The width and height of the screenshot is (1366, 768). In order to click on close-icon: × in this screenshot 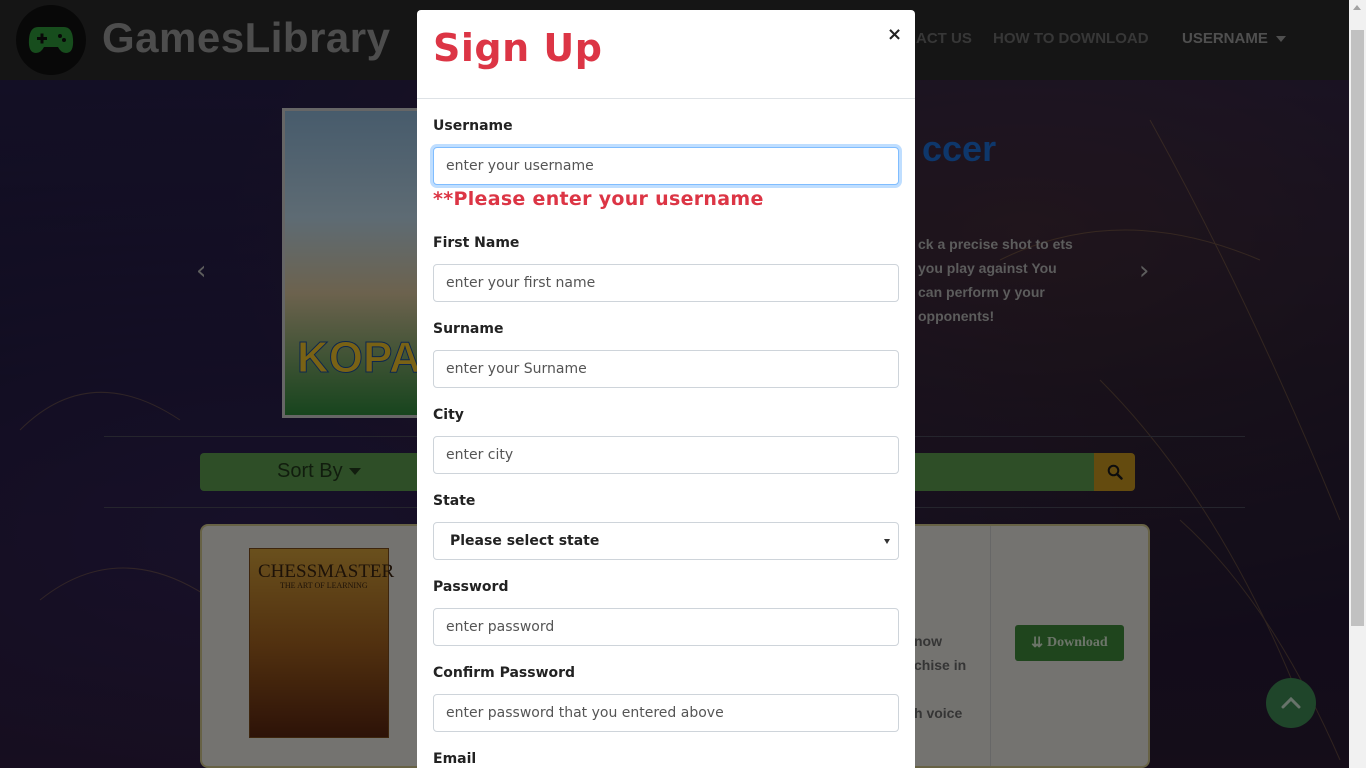, I will do `click(894, 35)`.